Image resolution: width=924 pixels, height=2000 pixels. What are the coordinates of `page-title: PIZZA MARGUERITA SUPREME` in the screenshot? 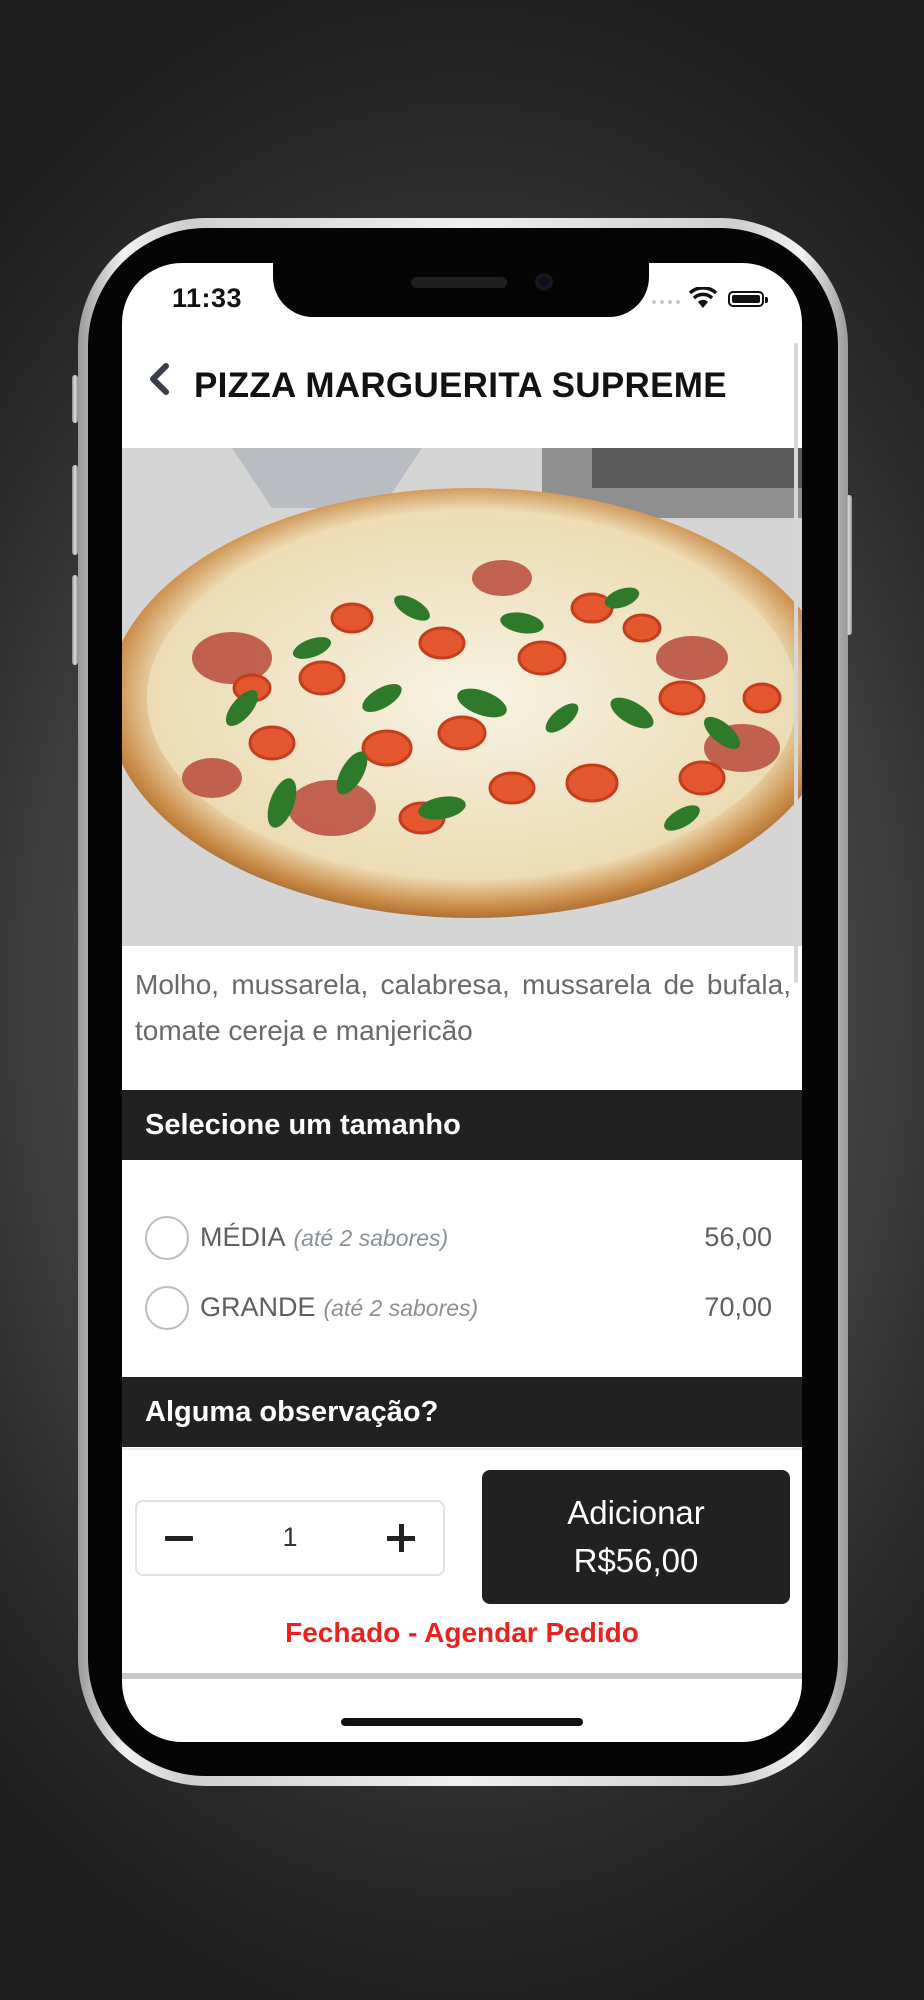 It's located at (460, 385).